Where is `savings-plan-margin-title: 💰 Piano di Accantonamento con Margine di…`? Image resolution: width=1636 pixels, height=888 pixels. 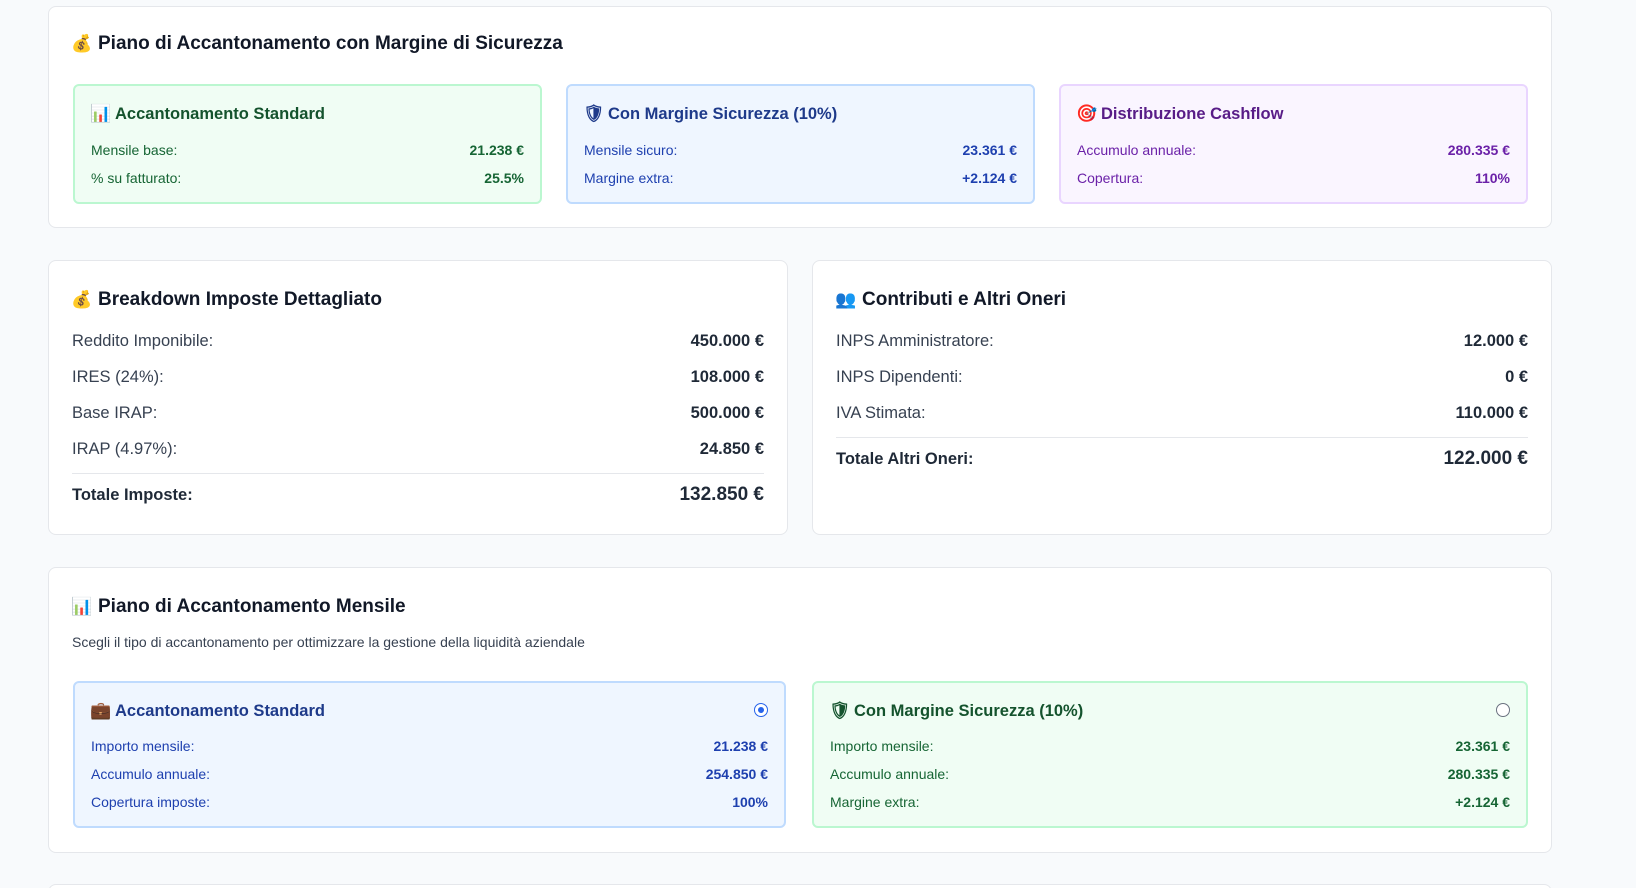 savings-plan-margin-title: 💰 Piano di Accantonamento con Margine di… is located at coordinates (317, 44).